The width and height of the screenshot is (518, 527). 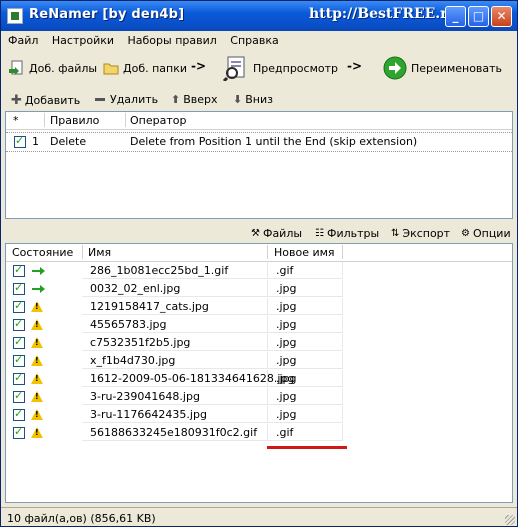 What do you see at coordinates (174, 432) in the screenshot?
I see `file-name: 56188633245e180931f0c2.gif` at bounding box center [174, 432].